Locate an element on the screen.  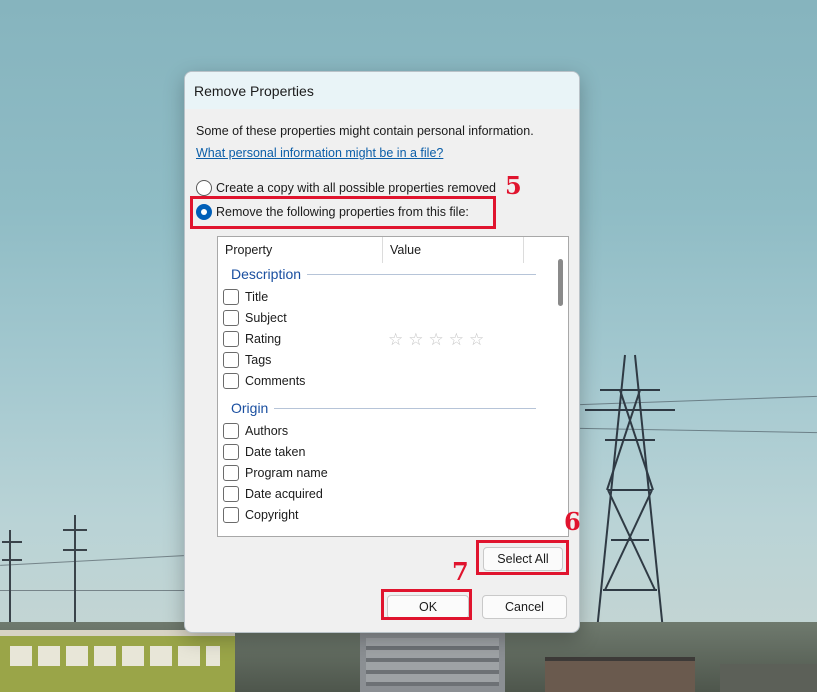
house-roof is located at coordinates (620, 674).